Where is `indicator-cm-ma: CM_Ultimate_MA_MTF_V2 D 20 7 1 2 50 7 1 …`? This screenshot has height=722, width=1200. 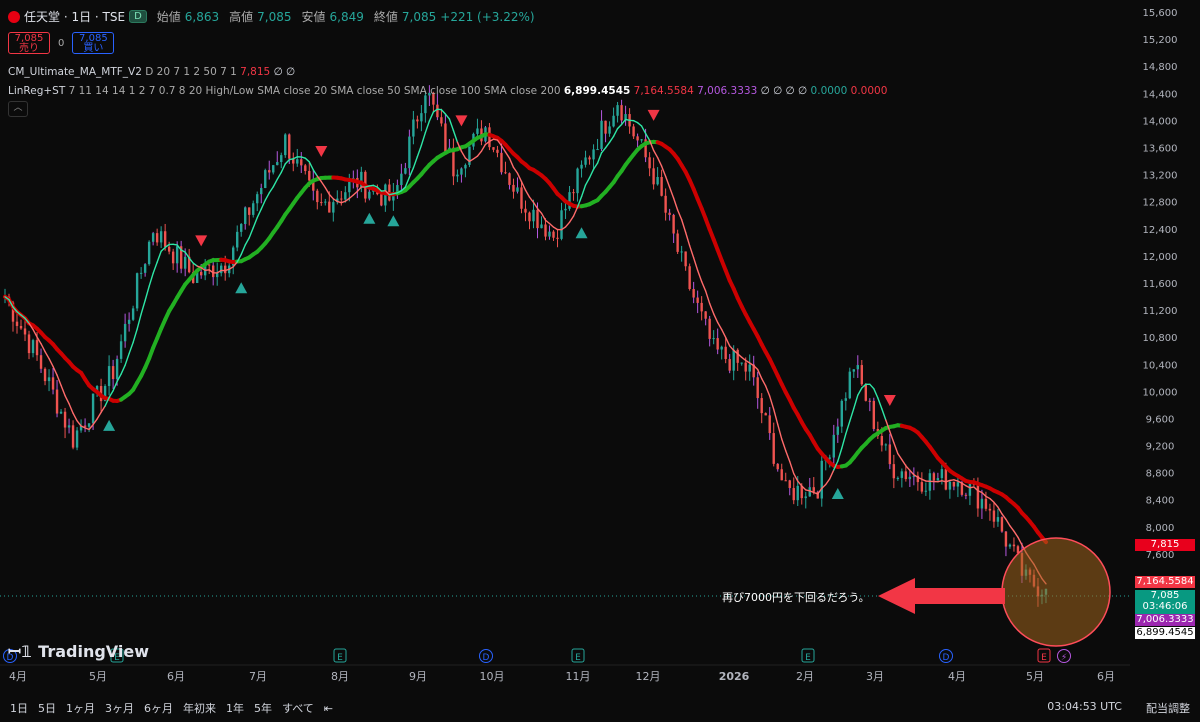 indicator-cm-ma: CM_Ultimate_MA_MTF_V2 D 20 7 1 2 50 7 1 … is located at coordinates (151, 72).